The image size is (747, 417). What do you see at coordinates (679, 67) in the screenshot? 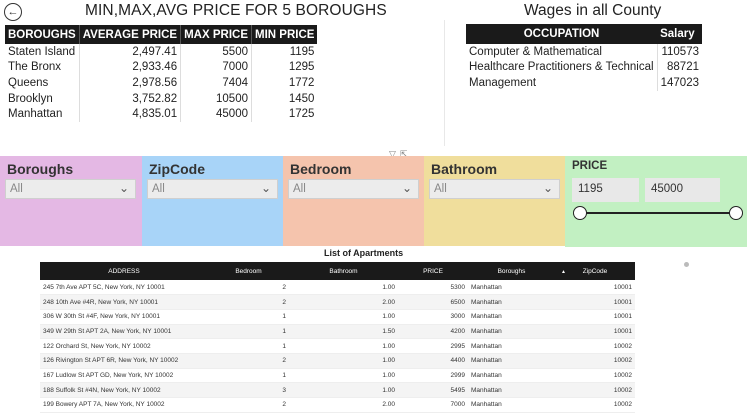
I see `salary-value: 88721` at bounding box center [679, 67].